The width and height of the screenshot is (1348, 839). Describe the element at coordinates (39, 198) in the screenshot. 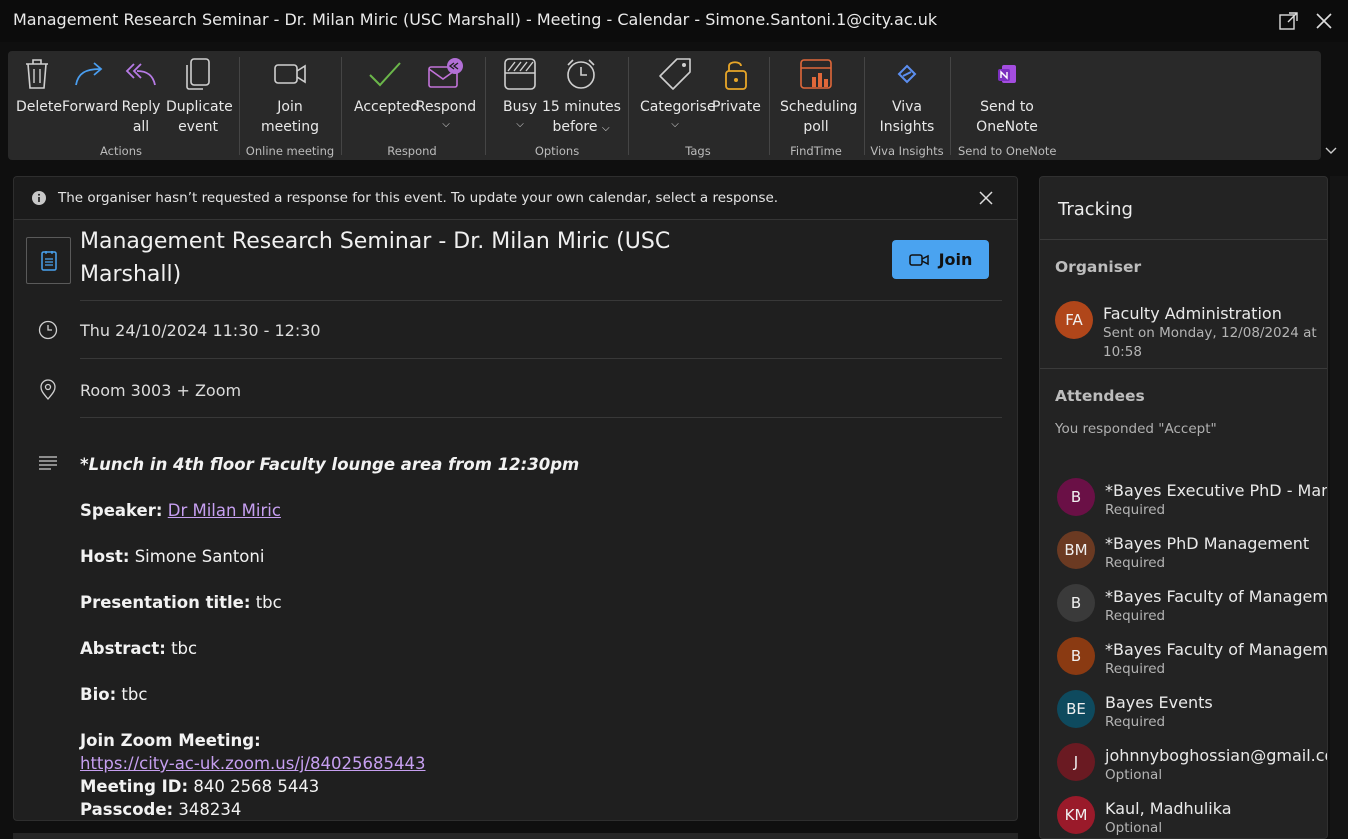

I see `info-icon` at that location.